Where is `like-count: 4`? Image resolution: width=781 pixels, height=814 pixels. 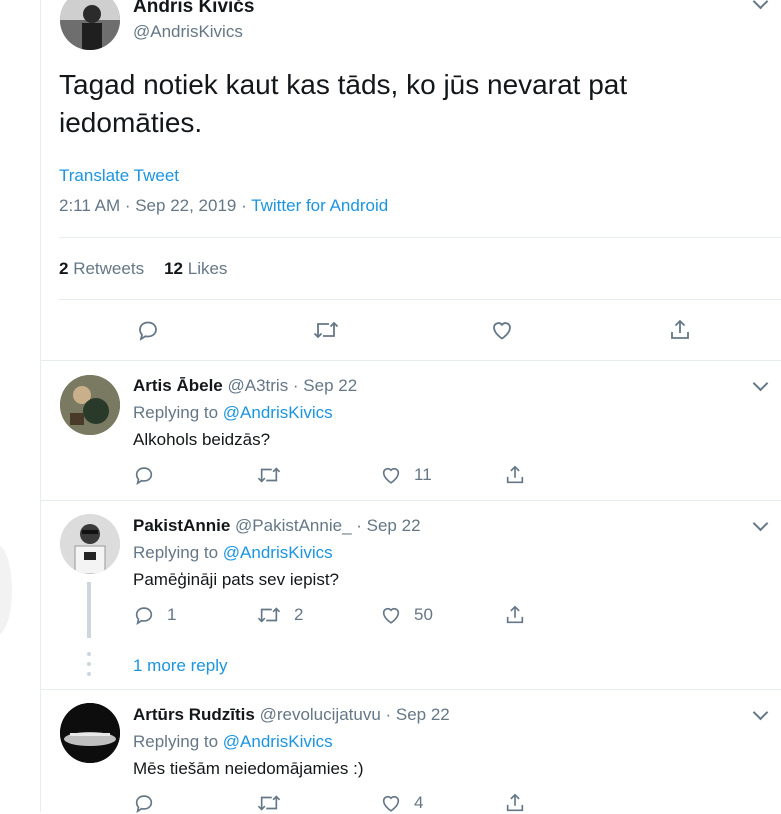 like-count: 4 is located at coordinates (419, 802).